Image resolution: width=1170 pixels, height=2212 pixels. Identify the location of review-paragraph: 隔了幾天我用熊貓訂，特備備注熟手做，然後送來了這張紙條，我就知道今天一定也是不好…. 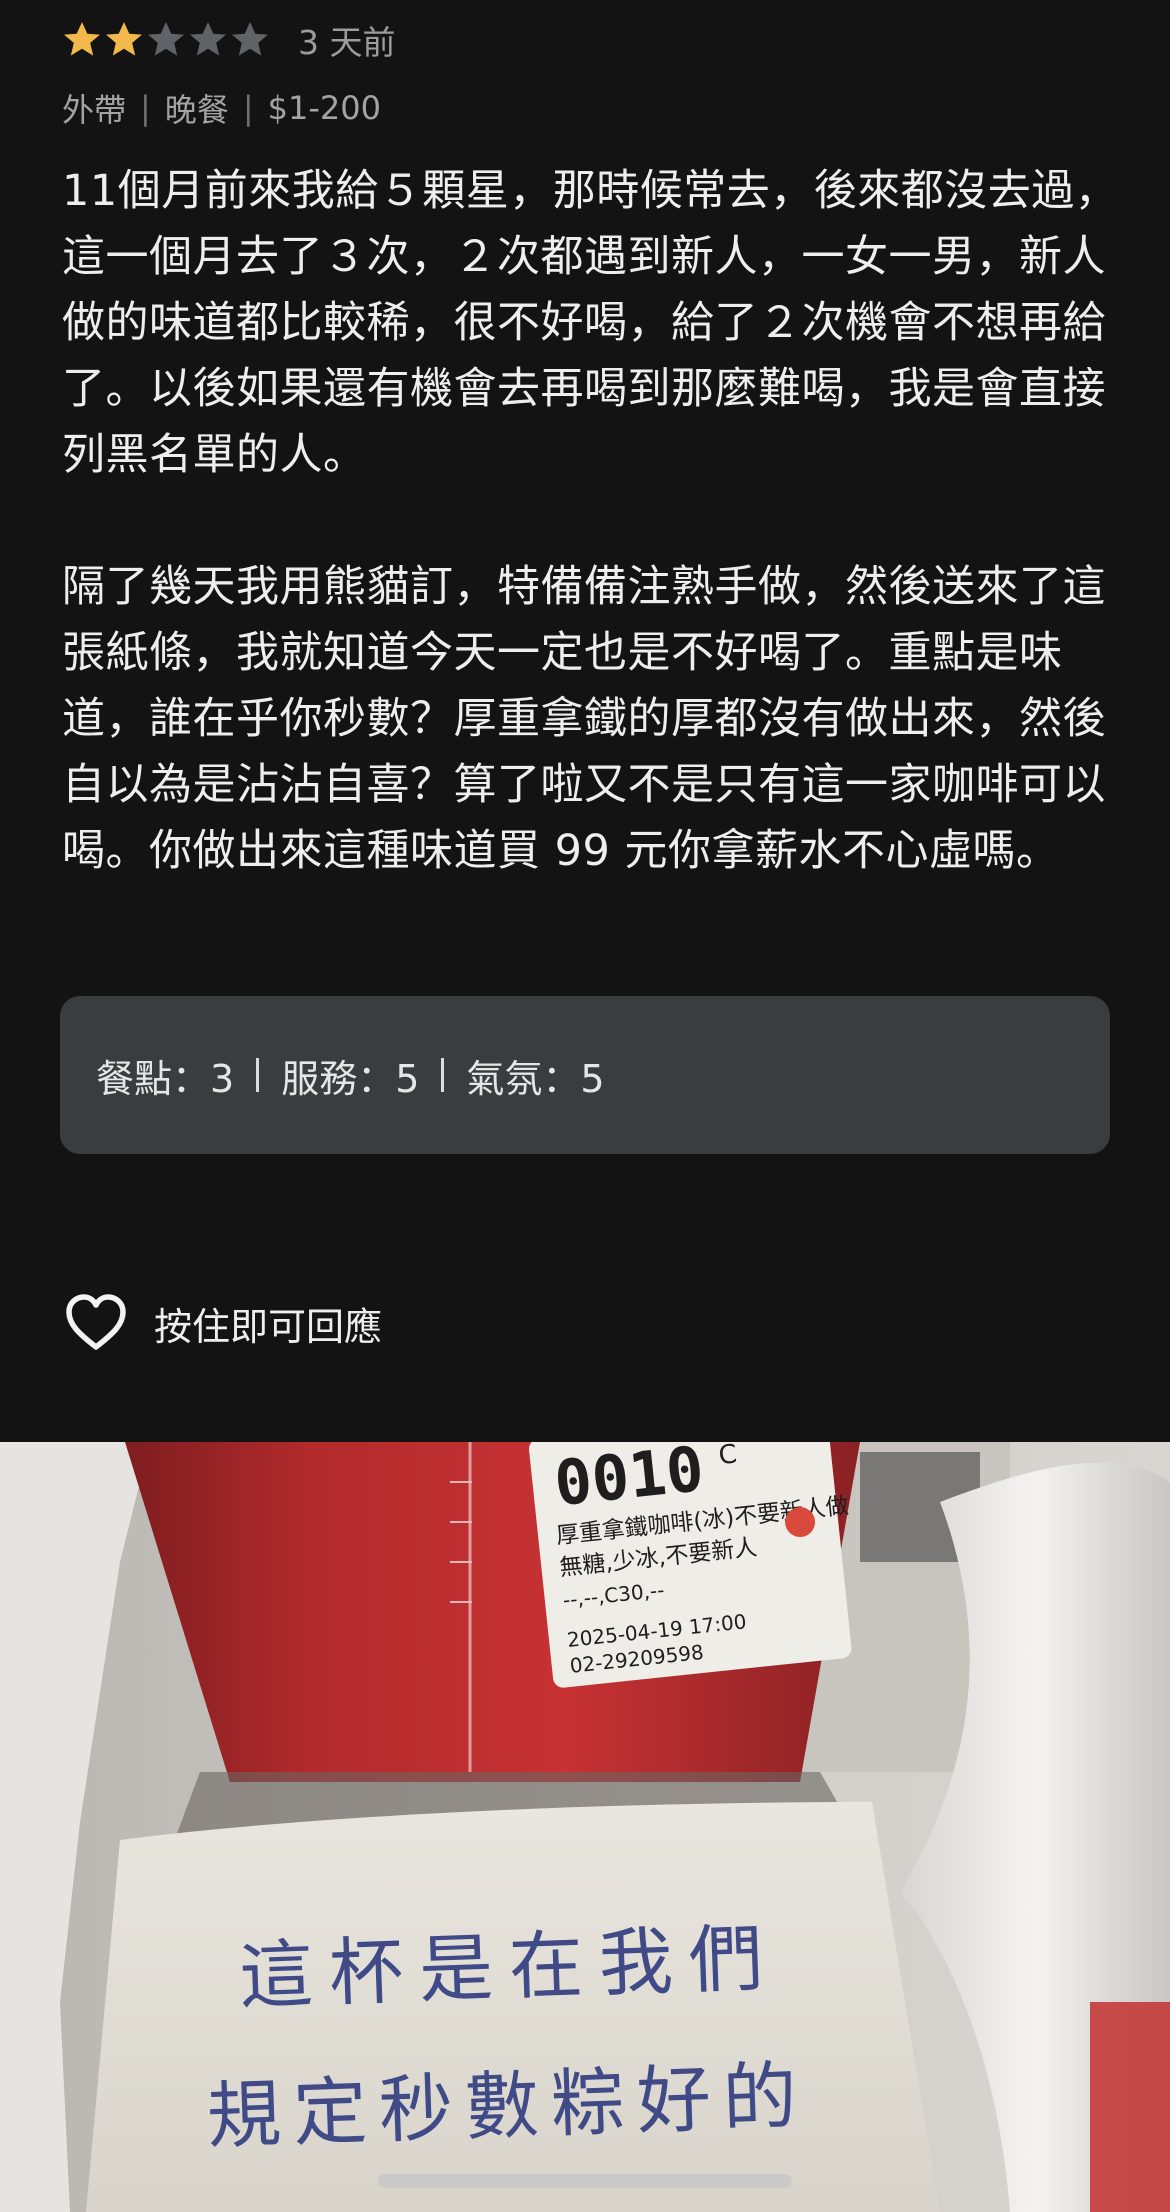
(584, 719).